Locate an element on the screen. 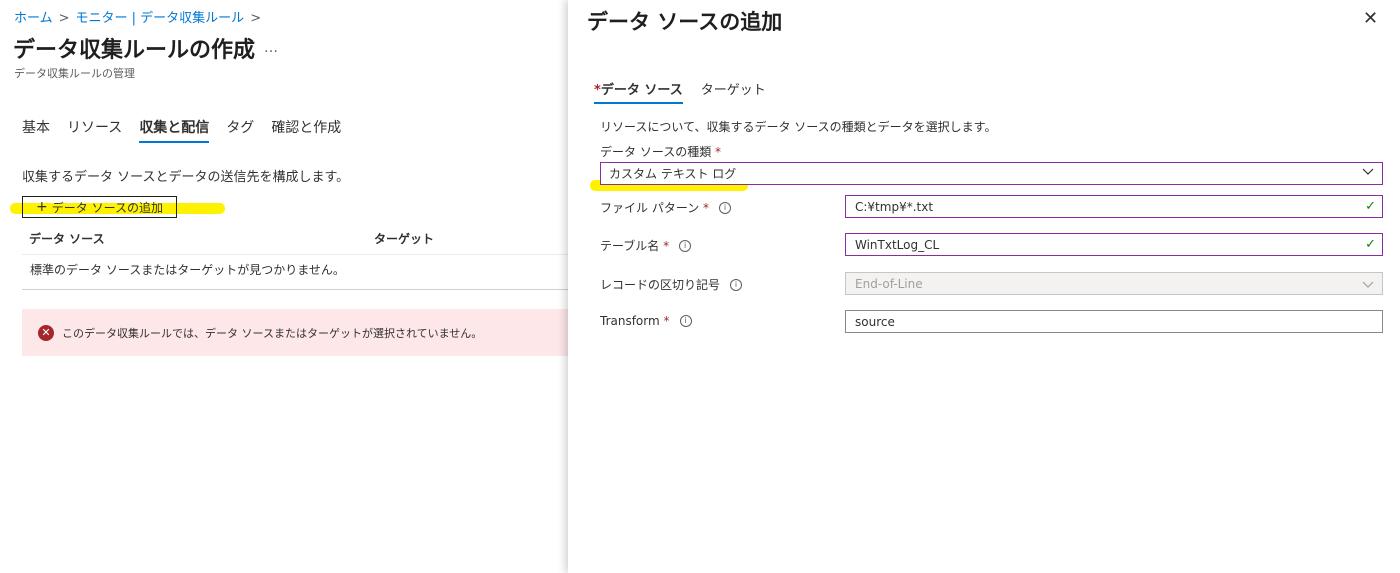  data-source-type-dropdown: カスタム テキスト ログ is located at coordinates (991, 173).